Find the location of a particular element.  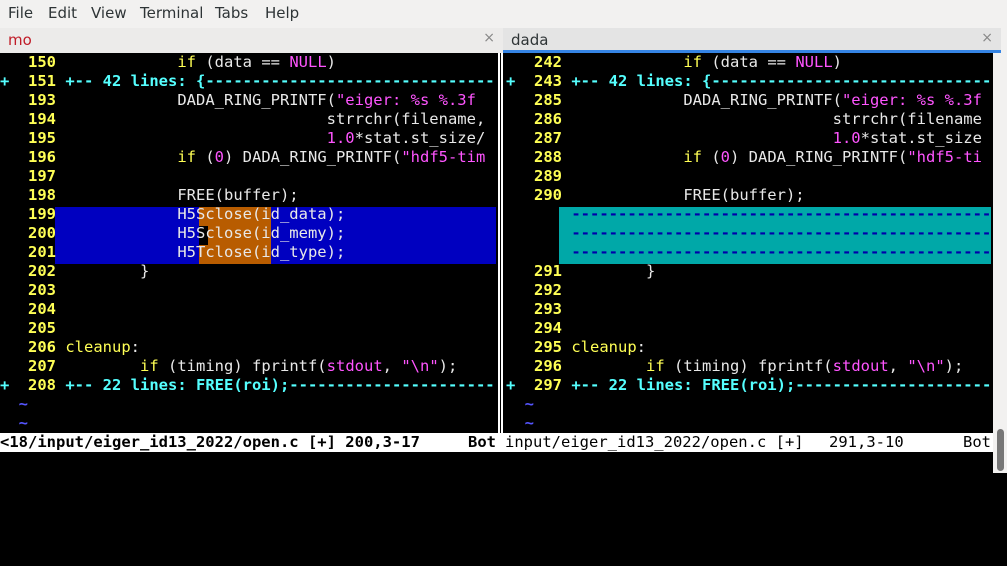

code-line: 288 if (0) DADA_RING_PRINTF("hdf5-ti is located at coordinates (753, 157).